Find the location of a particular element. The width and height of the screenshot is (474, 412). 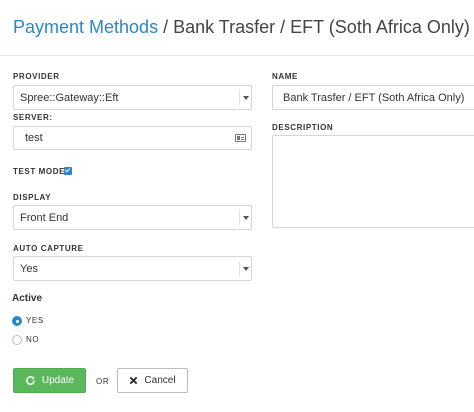

name-input: Bank Trasfer / EFT (Soth Africa Only) is located at coordinates (373, 97).